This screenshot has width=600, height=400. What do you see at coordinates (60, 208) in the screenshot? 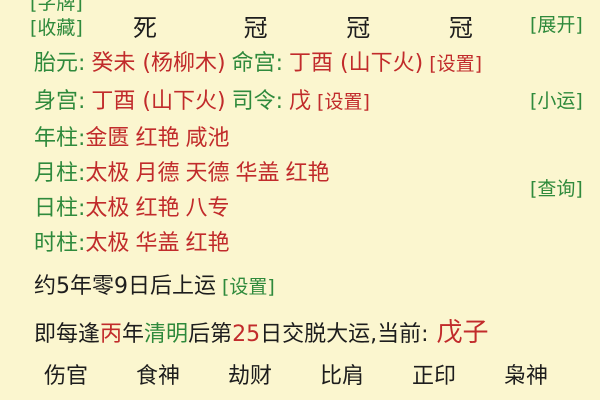
I see `pillar-label: 日柱:` at bounding box center [60, 208].